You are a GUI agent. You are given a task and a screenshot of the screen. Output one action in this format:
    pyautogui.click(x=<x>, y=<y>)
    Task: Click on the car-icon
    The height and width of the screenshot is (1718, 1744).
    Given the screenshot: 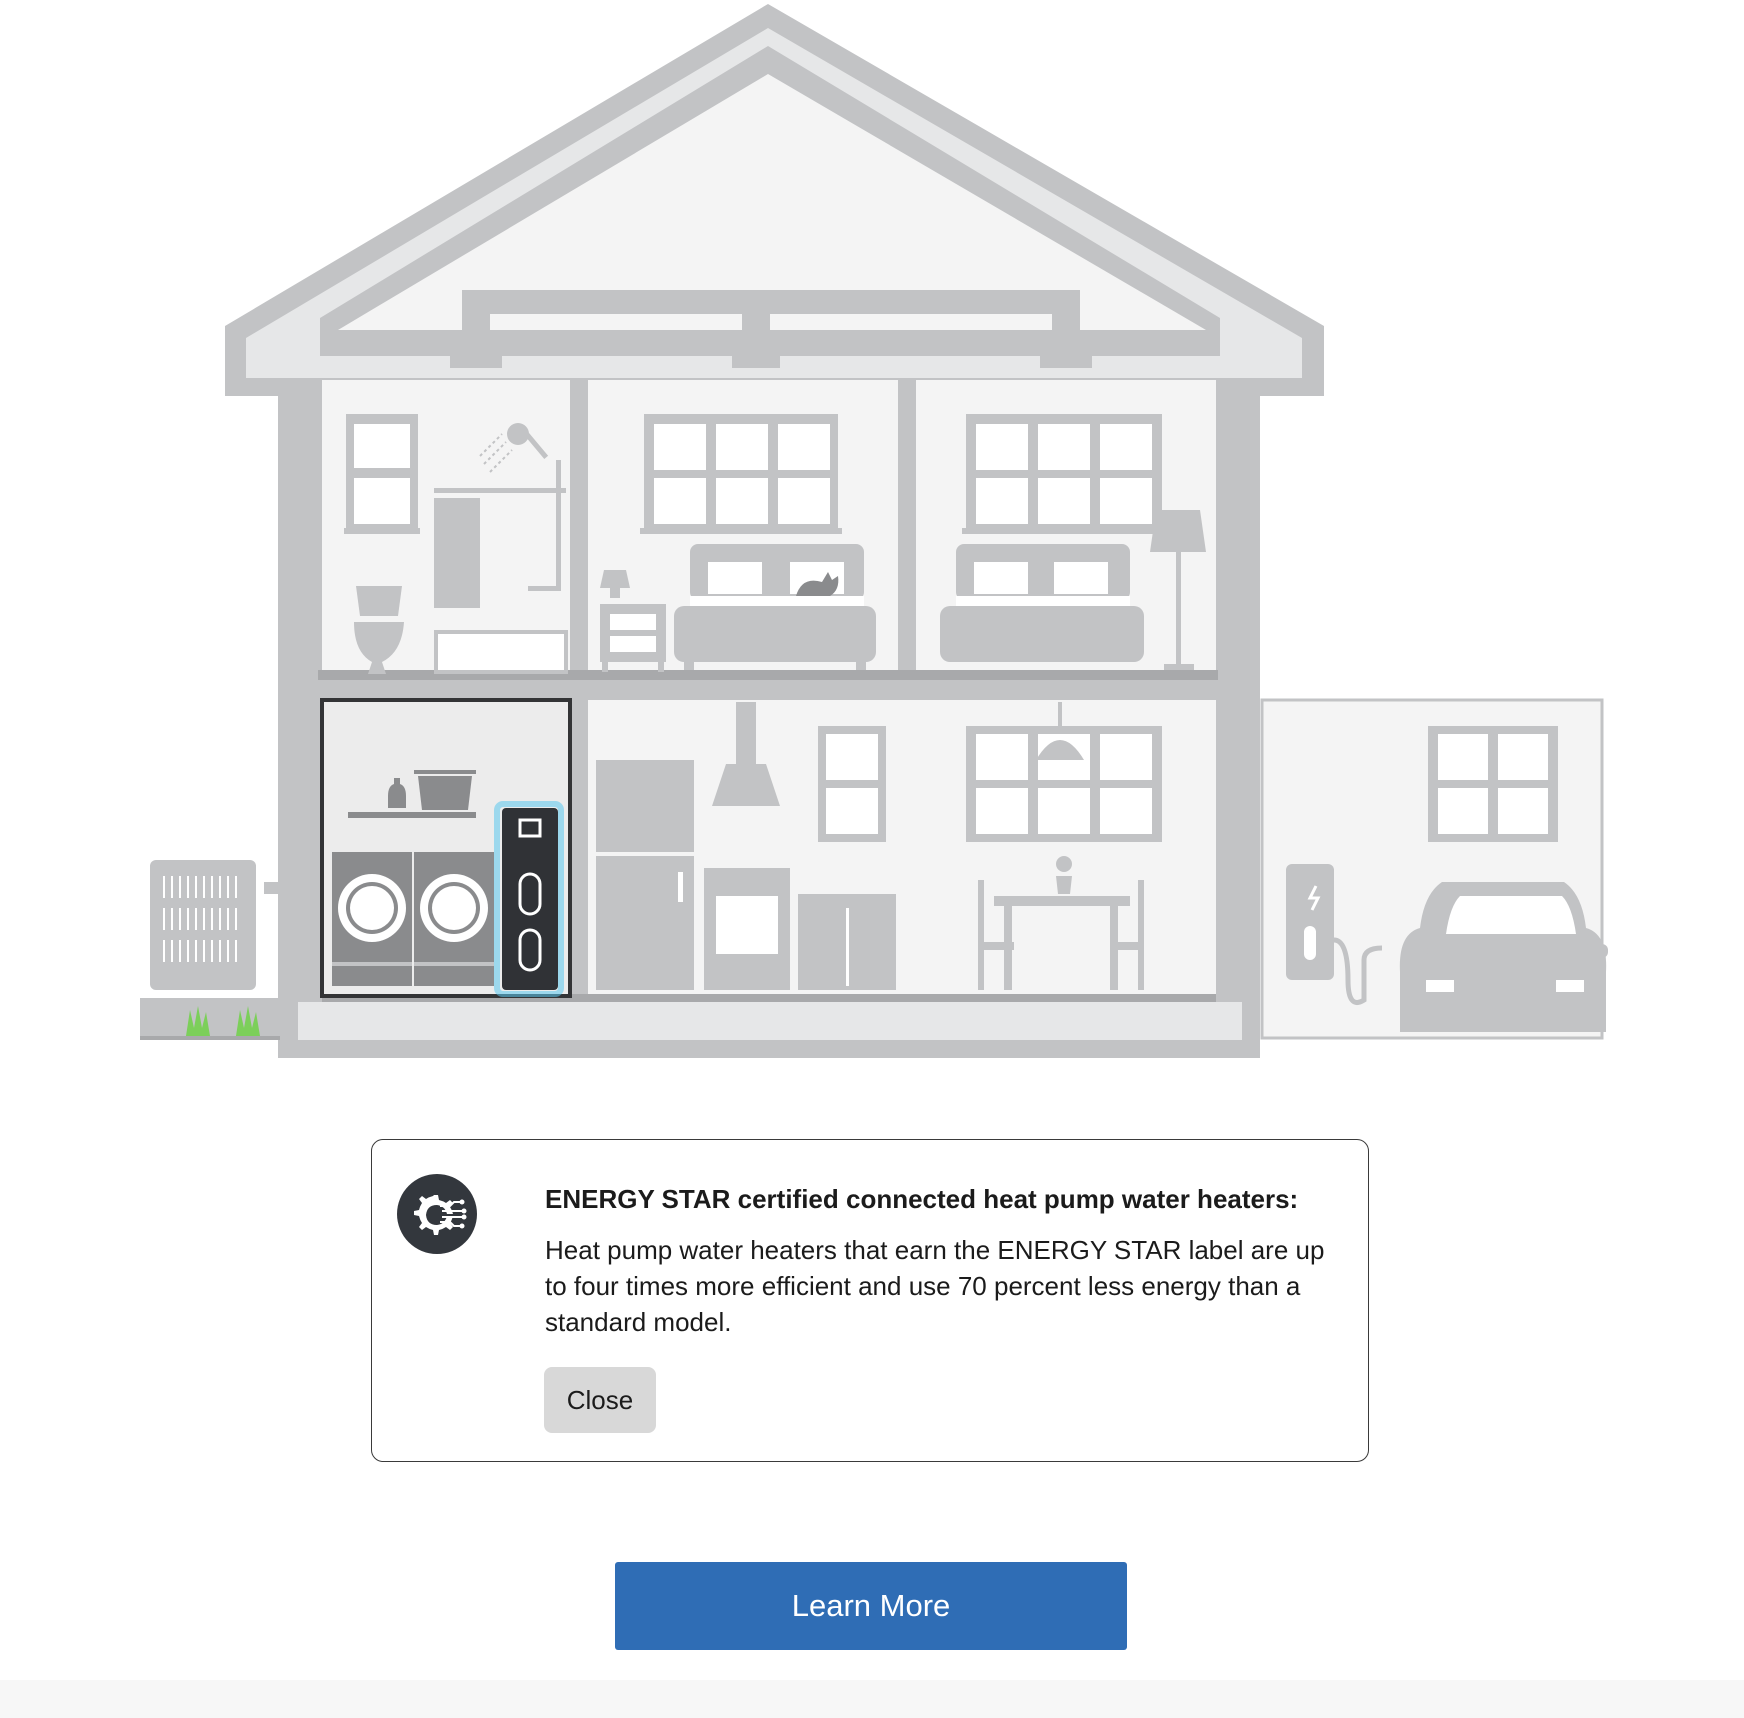 What is the action you would take?
    pyautogui.click(x=1503, y=957)
    